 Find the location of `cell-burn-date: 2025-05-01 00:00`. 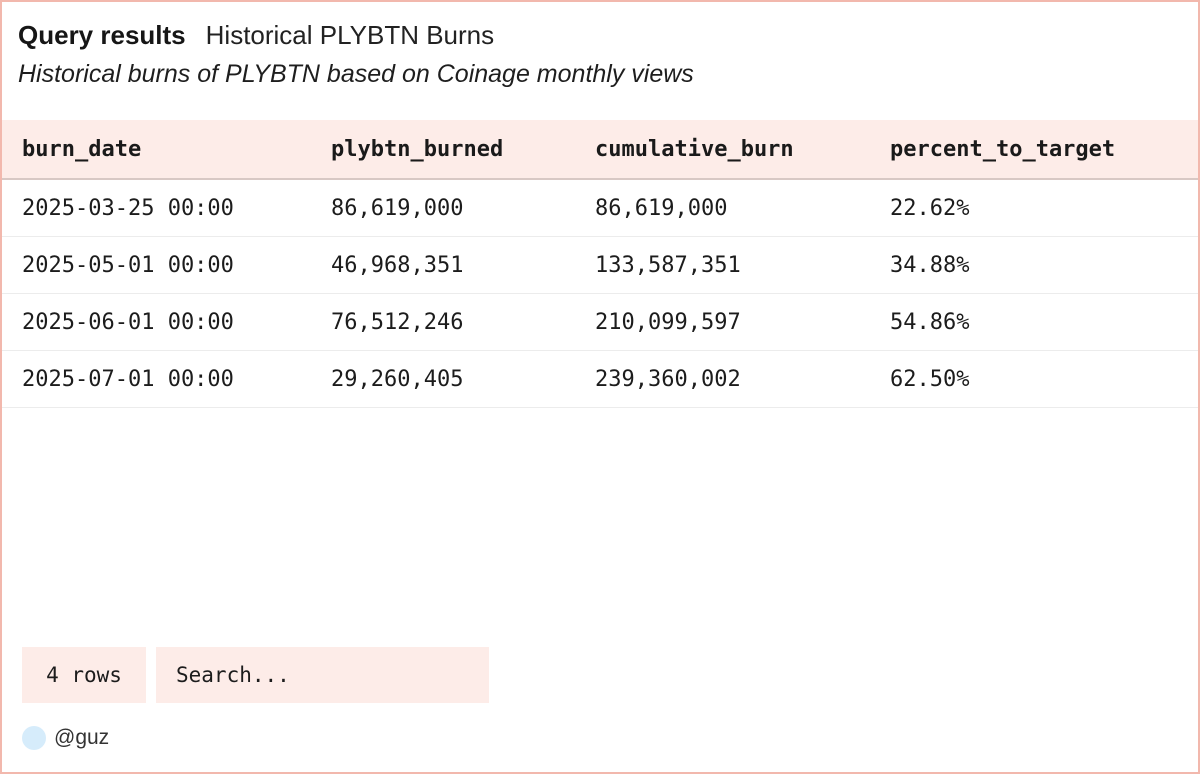

cell-burn-date: 2025-05-01 00:00 is located at coordinates (128, 265).